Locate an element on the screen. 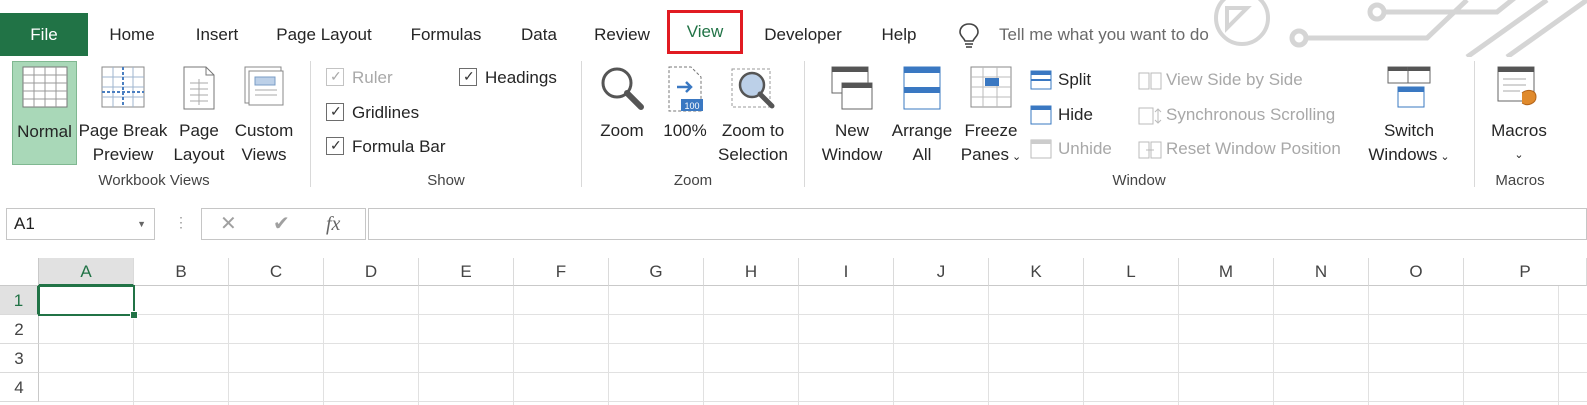 The image size is (1587, 405). normal-view-button: Normal is located at coordinates (44, 113).